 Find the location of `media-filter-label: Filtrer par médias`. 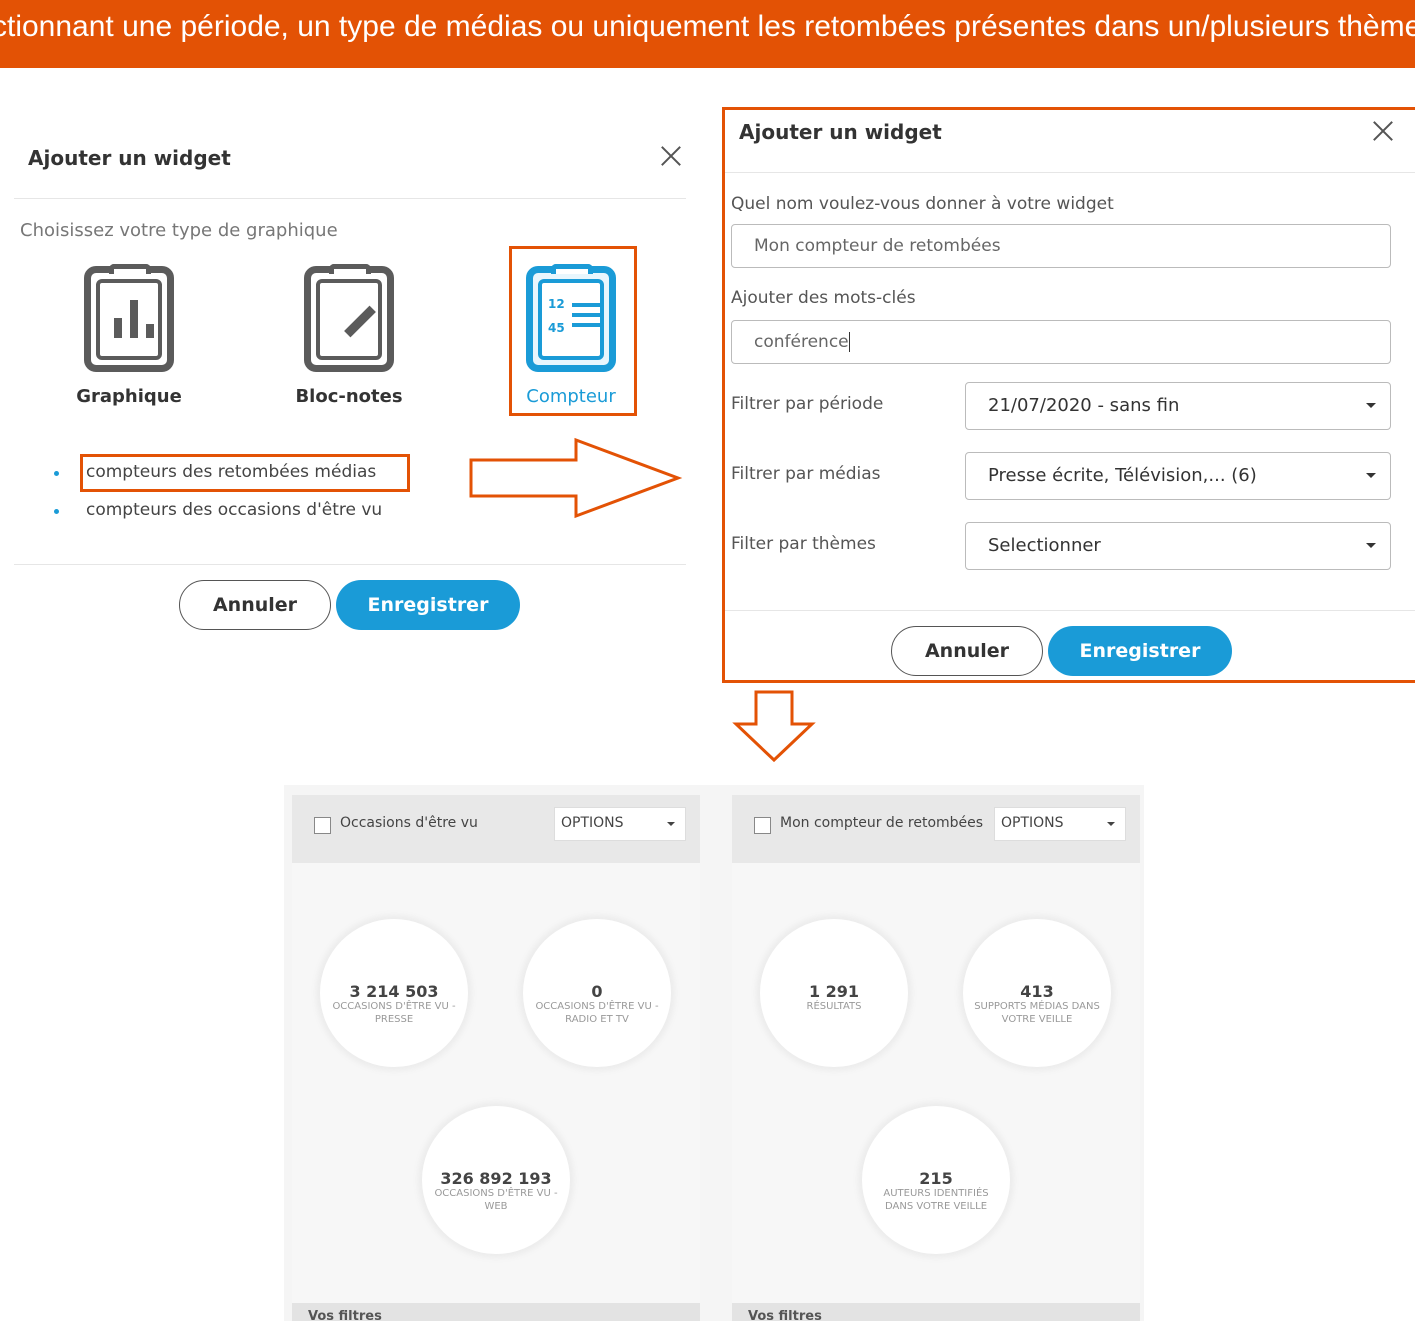

media-filter-label: Filtrer par médias is located at coordinates (806, 474).